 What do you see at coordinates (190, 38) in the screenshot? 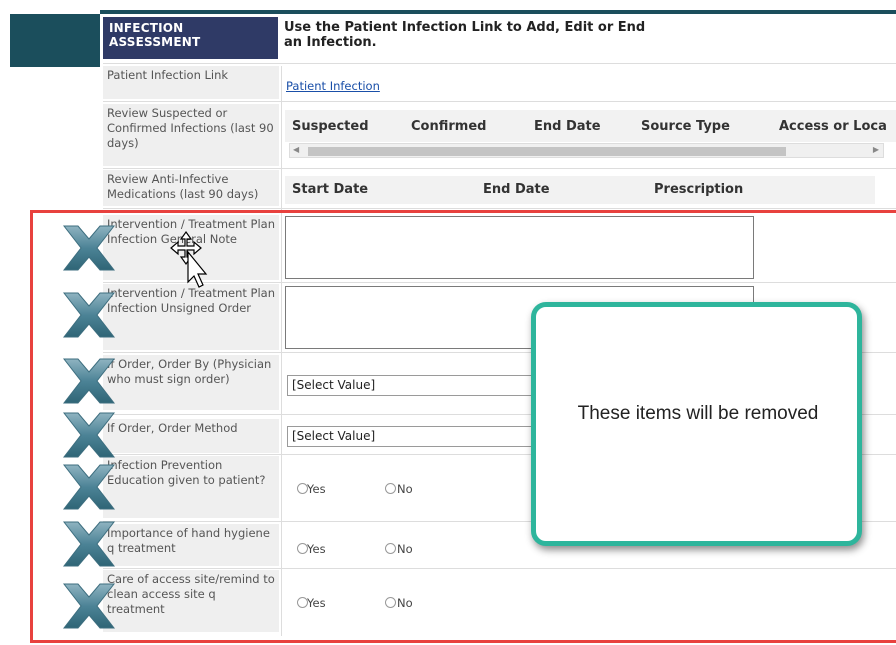
I see `section-title: INFECTION ASSESSMENT` at bounding box center [190, 38].